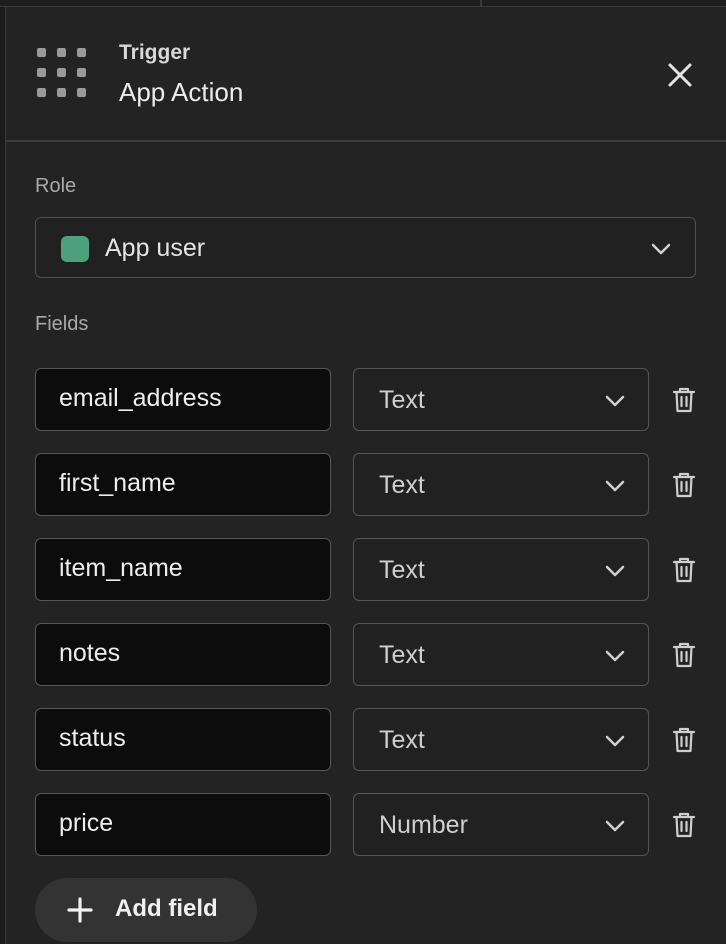 This screenshot has height=944, width=726. What do you see at coordinates (80, 910) in the screenshot?
I see `plus-icon` at bounding box center [80, 910].